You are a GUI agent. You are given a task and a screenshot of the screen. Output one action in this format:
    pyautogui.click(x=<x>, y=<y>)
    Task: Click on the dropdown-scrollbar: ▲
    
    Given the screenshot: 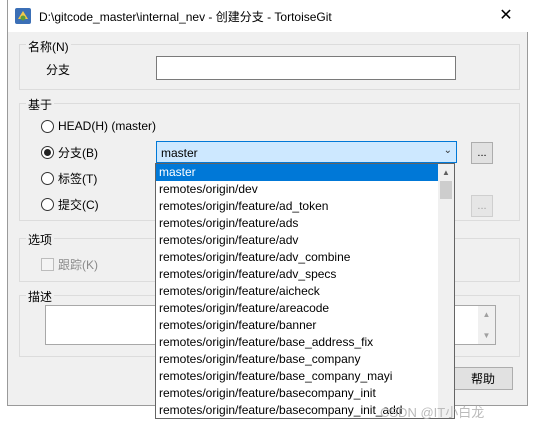 What is the action you would take?
    pyautogui.click(x=446, y=291)
    